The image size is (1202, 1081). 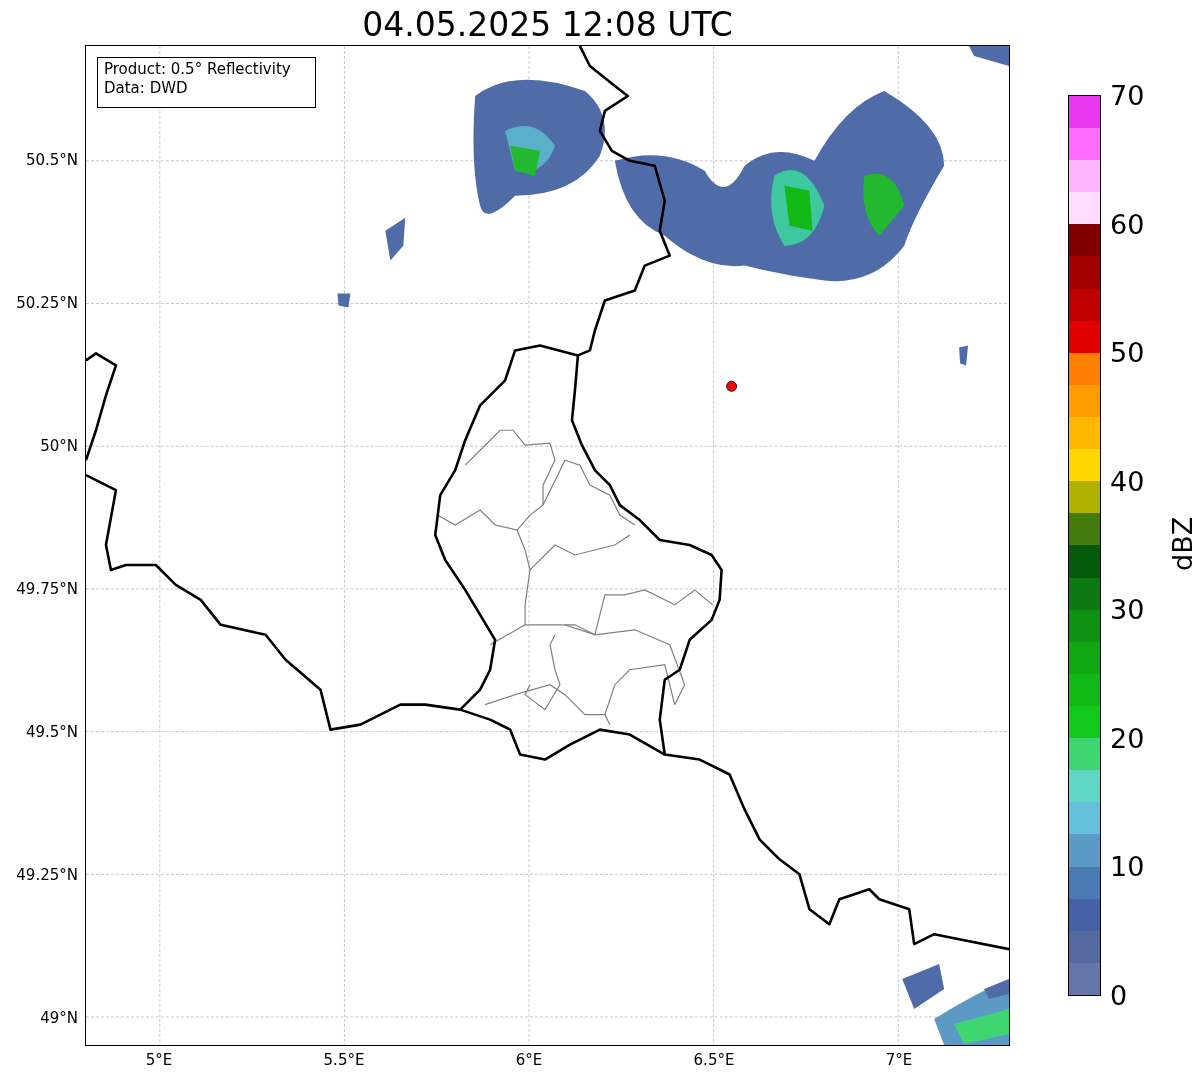 I want to click on y-tick-label: 49°N, so click(x=58, y=1018).